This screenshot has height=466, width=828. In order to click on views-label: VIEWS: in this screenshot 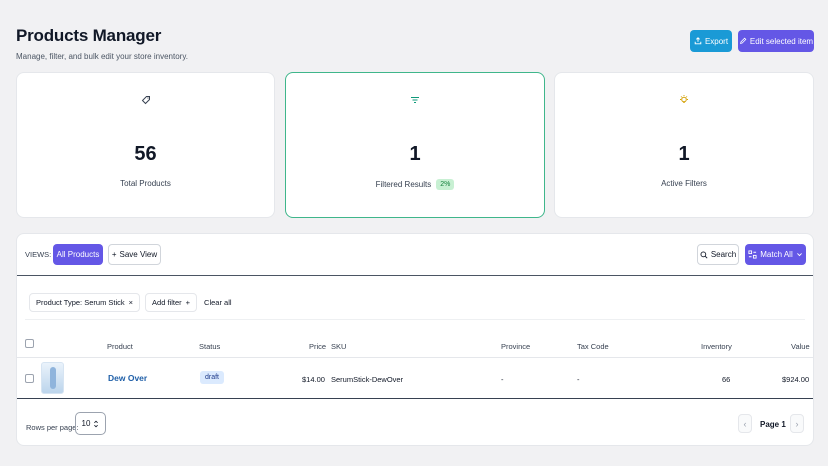, I will do `click(38, 254)`.